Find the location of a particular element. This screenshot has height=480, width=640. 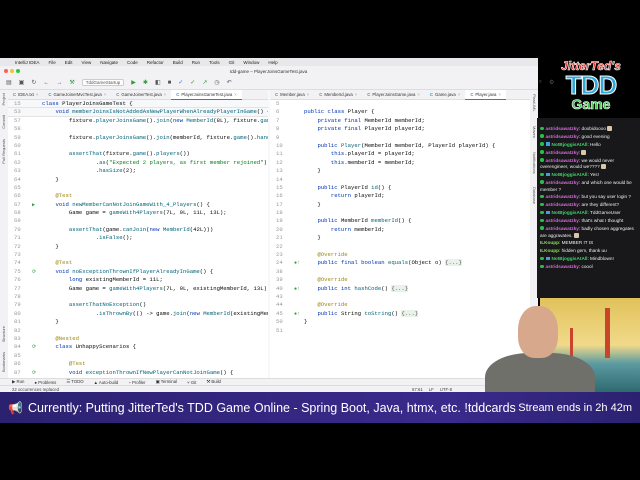

editor-tab: C Game.java × is located at coordinates (445, 95).